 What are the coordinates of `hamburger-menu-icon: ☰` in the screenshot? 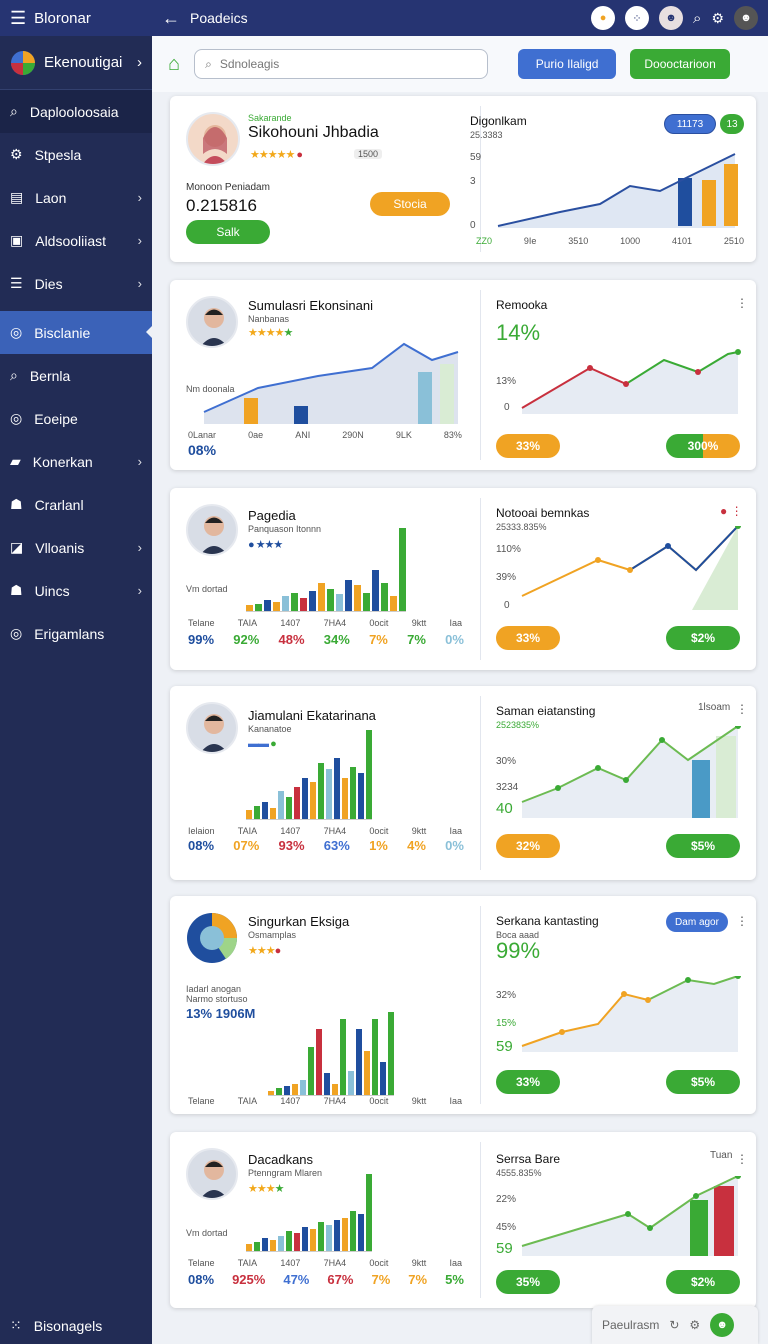 It's located at (18, 18).